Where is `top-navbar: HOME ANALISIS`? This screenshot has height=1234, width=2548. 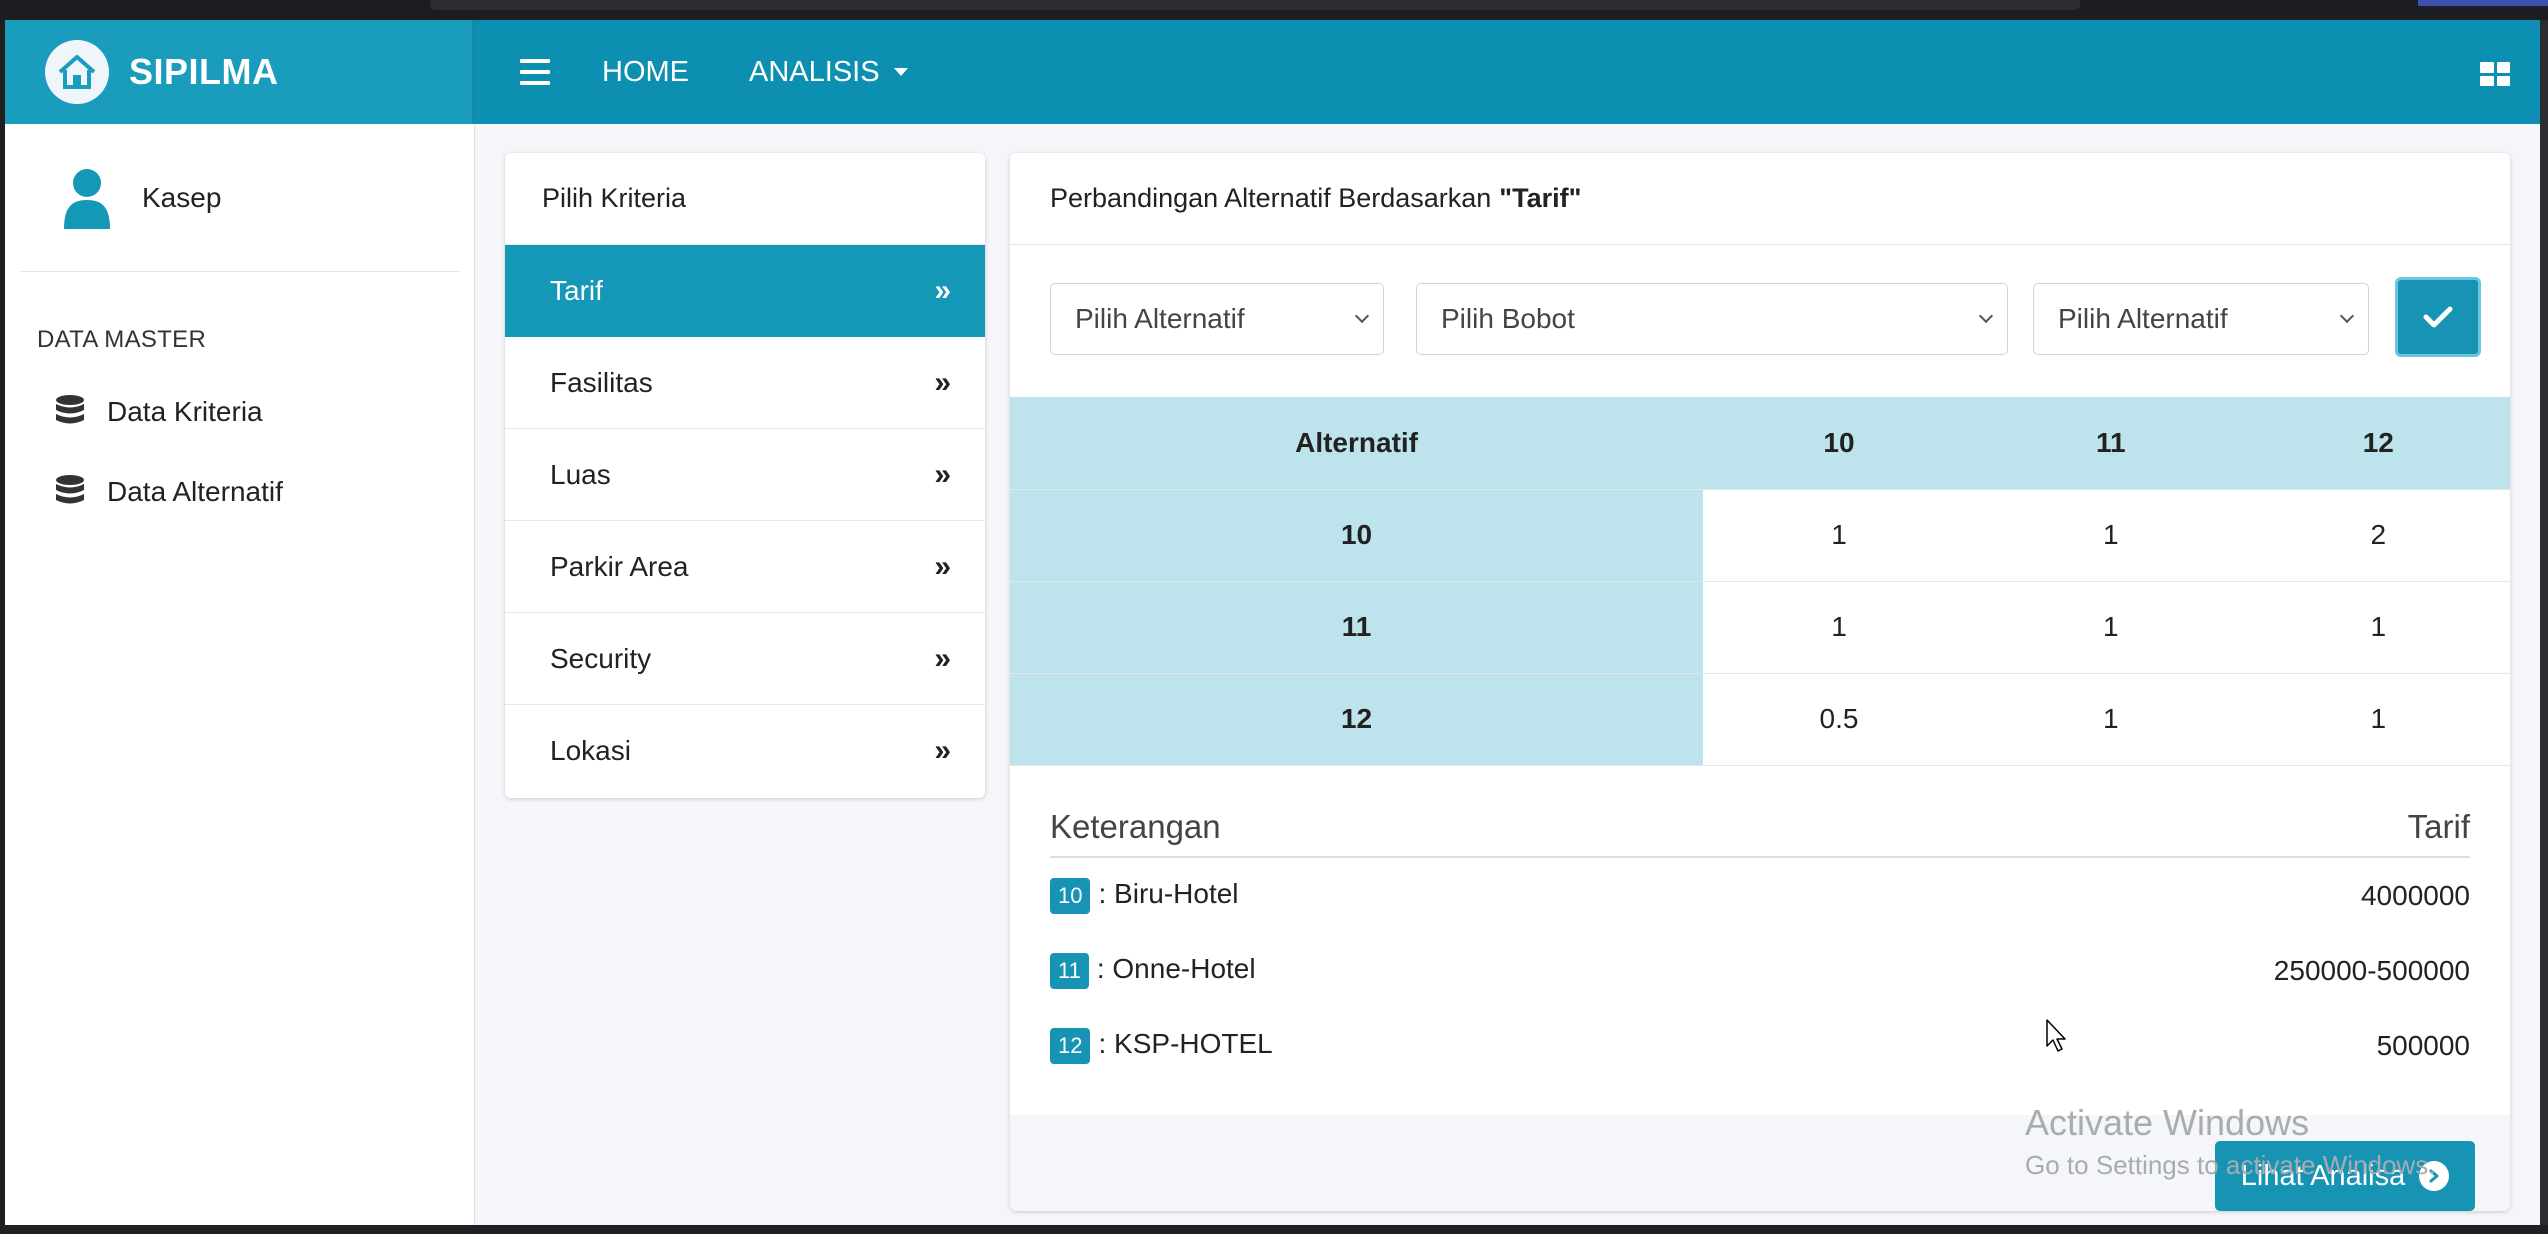
top-navbar: HOME ANALISIS is located at coordinates (1507, 72).